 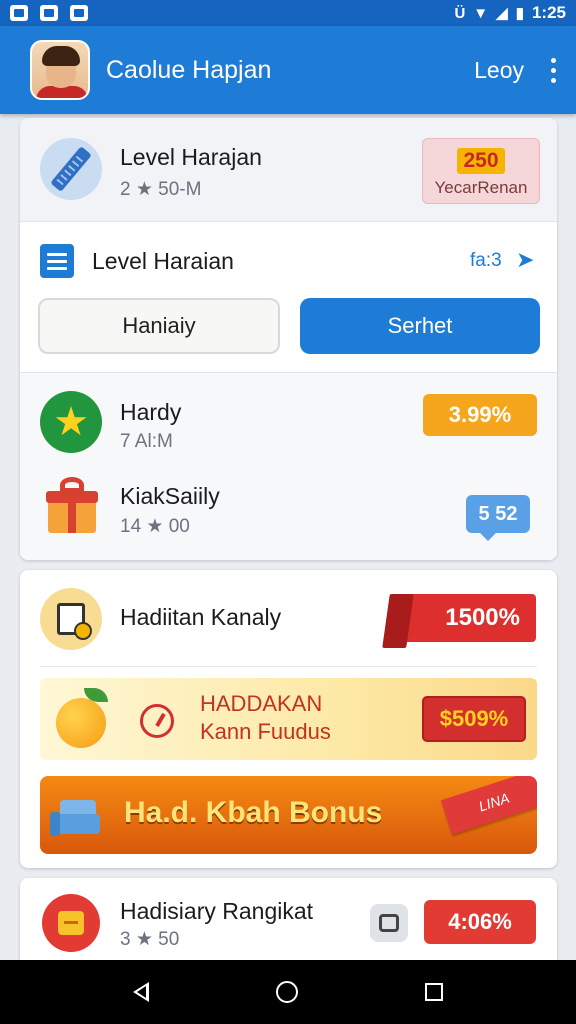 What do you see at coordinates (288, 70) in the screenshot?
I see `app-bar: Caolue Hapjan Leoy` at bounding box center [288, 70].